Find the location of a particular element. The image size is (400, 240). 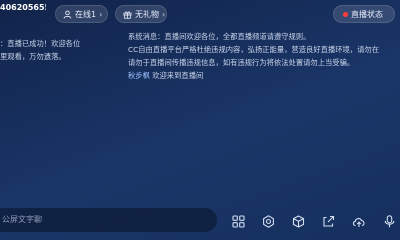

system-message-line: 请勿于直播间传播违规信息，如有违规行为将依法处置请勿上当受骗。 is located at coordinates (241, 62).